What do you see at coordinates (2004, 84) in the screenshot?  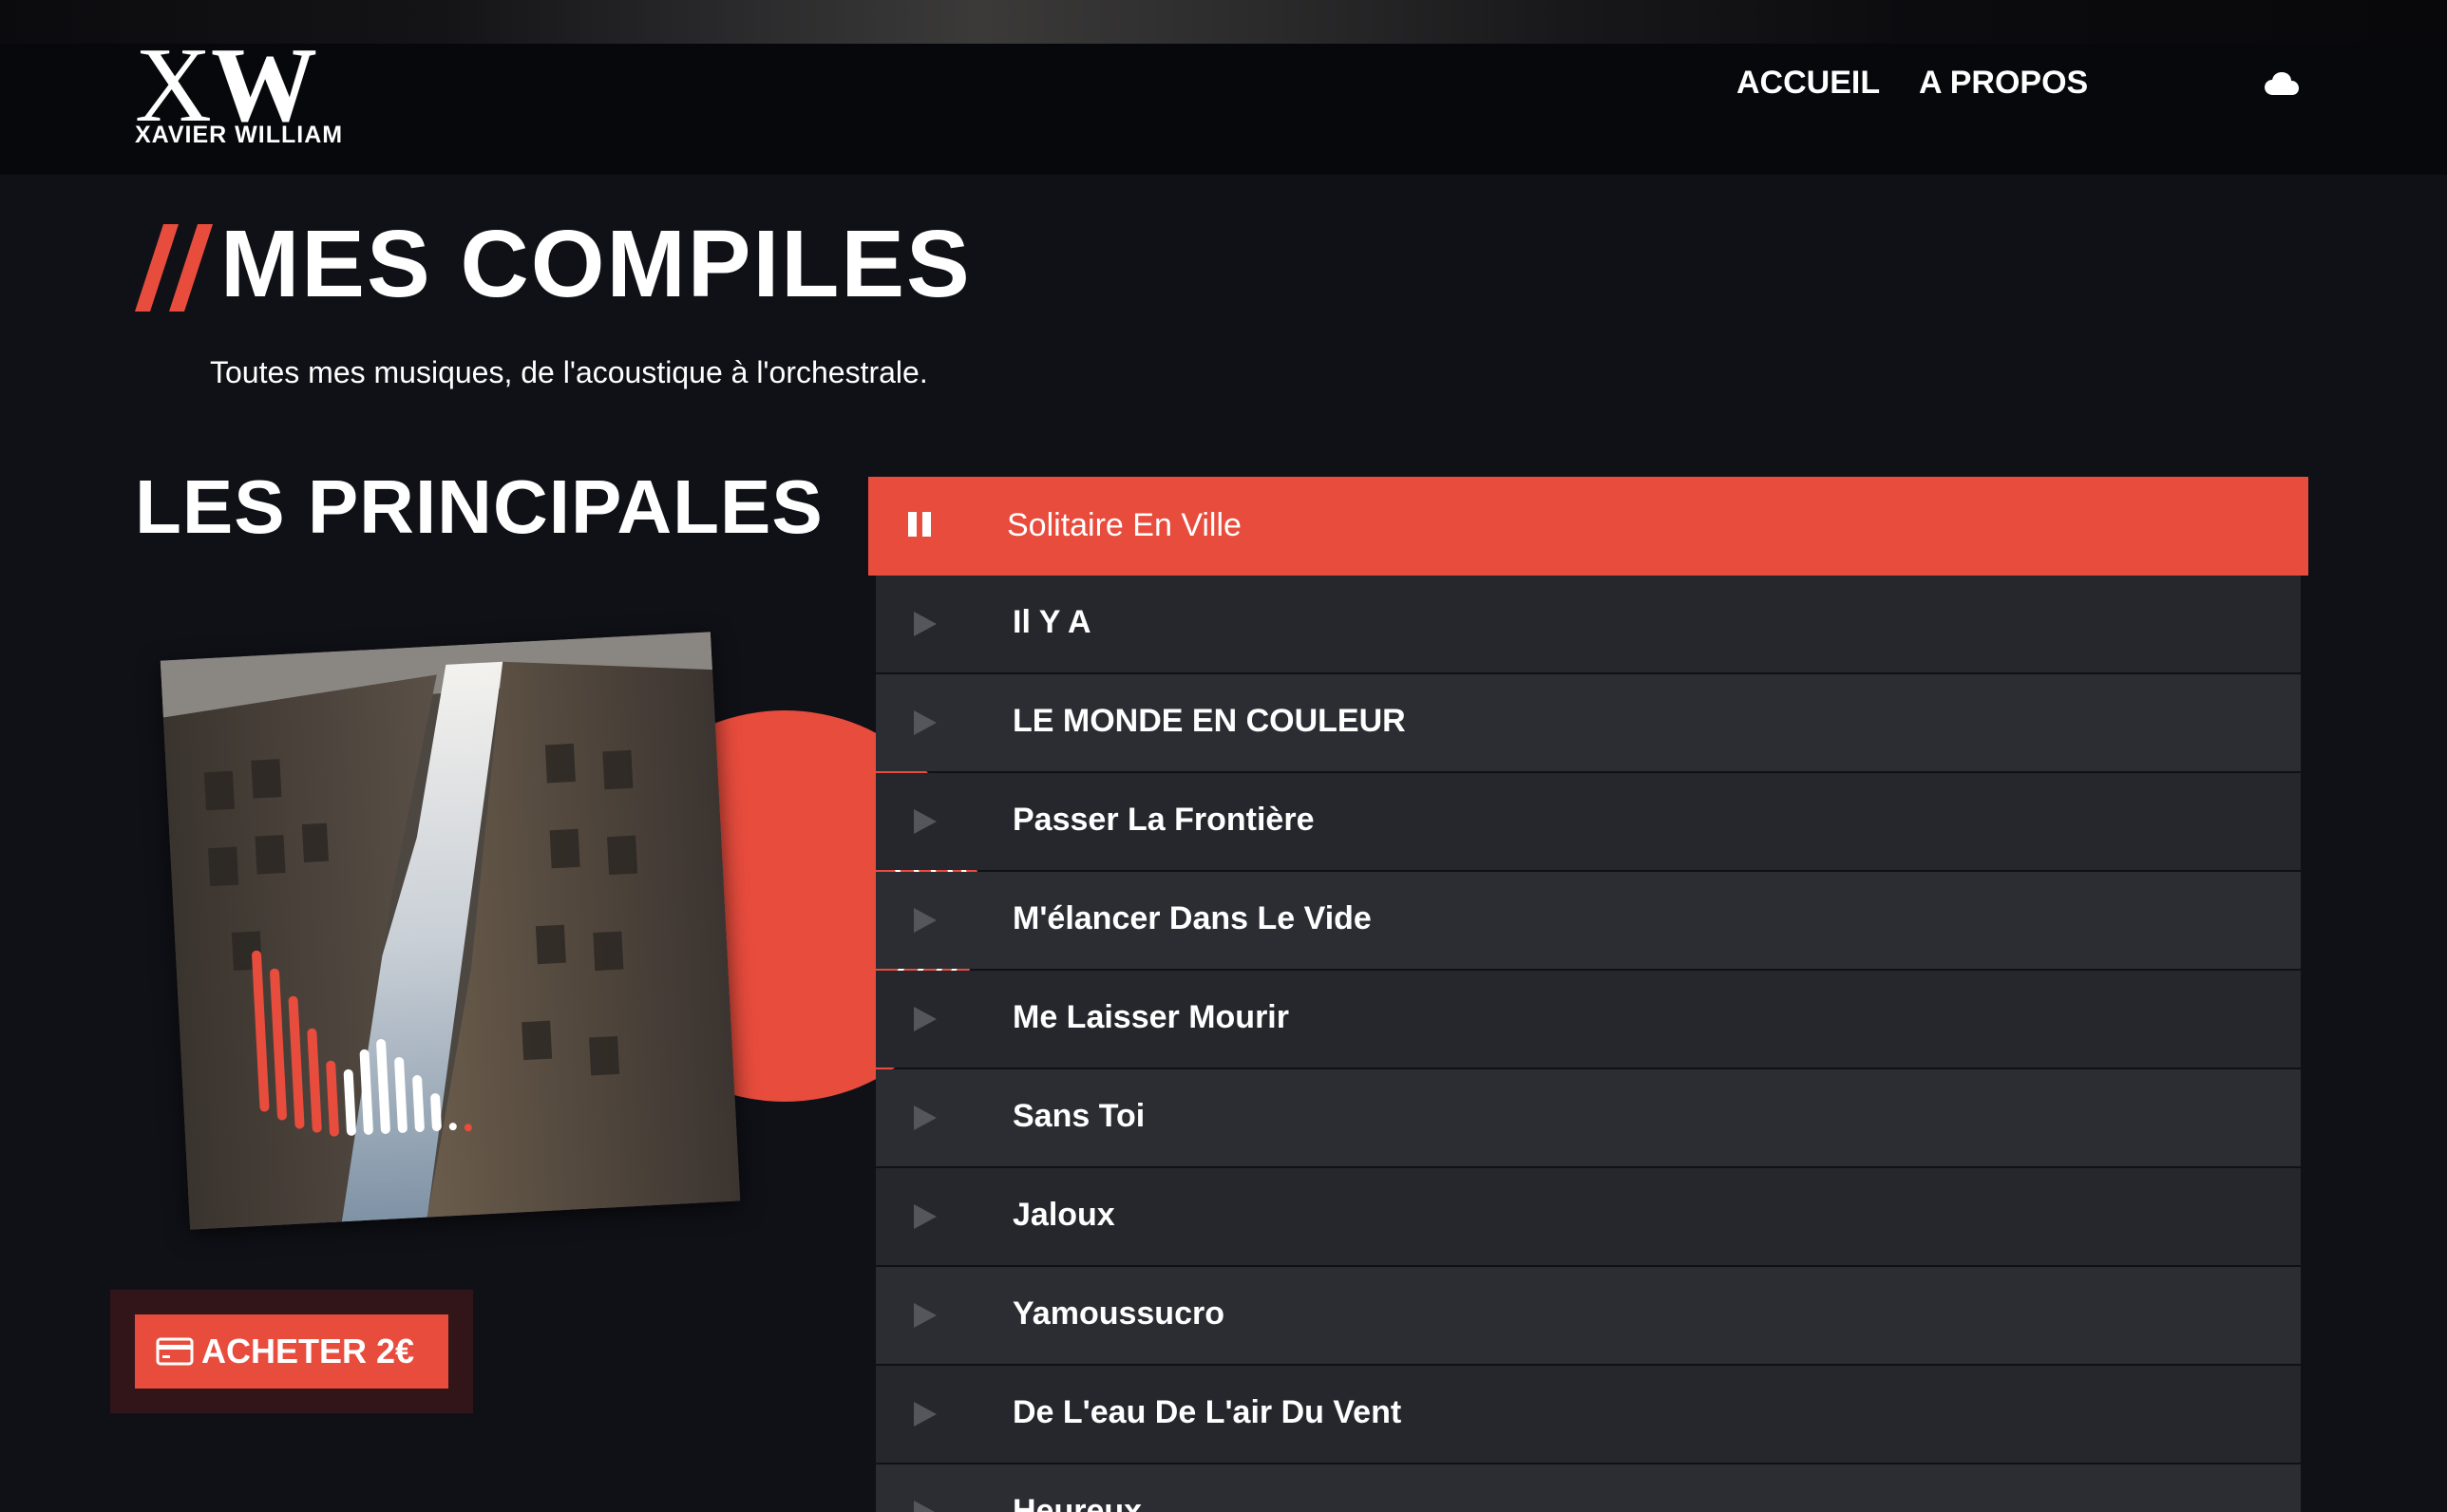 I see `nav-link-a-propos: A PROPOS` at bounding box center [2004, 84].